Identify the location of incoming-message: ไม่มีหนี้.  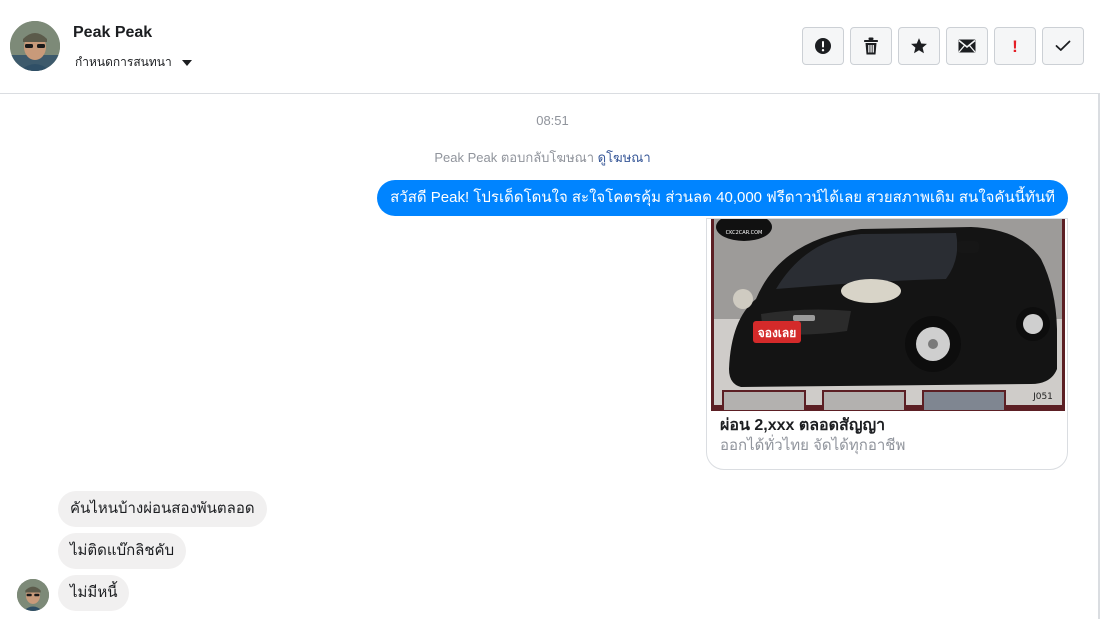
(94, 593).